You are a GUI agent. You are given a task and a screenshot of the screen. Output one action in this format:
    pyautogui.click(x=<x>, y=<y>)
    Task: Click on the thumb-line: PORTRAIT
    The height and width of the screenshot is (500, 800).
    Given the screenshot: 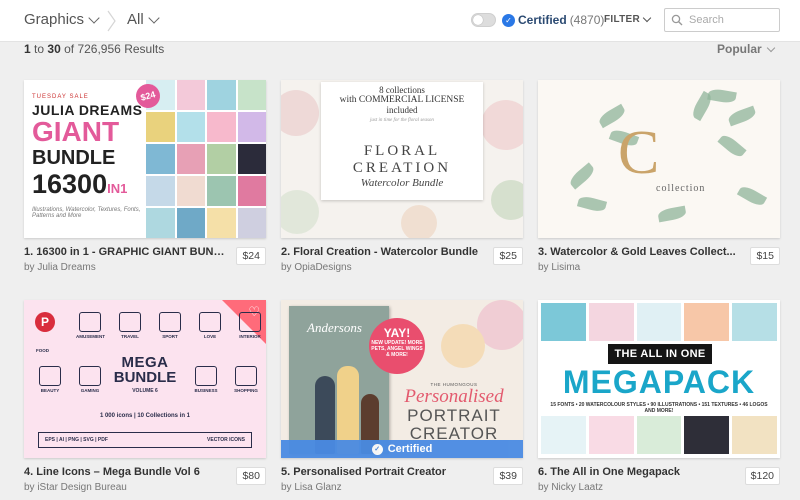 What is the action you would take?
    pyautogui.click(x=454, y=415)
    